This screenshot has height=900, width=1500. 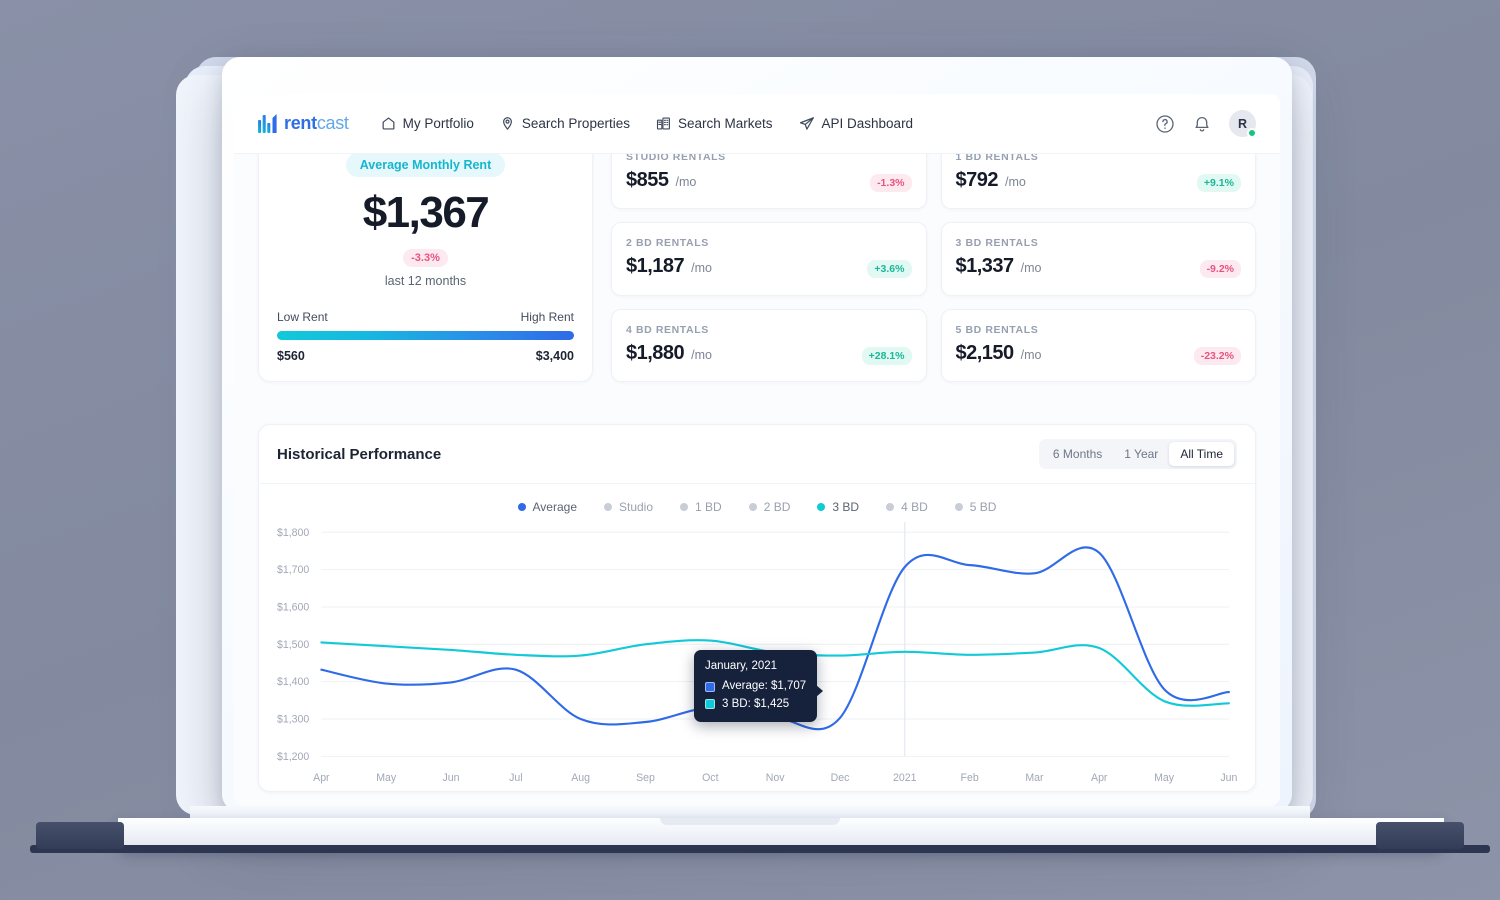 What do you see at coordinates (806, 123) in the screenshot?
I see `paper-plane-icon` at bounding box center [806, 123].